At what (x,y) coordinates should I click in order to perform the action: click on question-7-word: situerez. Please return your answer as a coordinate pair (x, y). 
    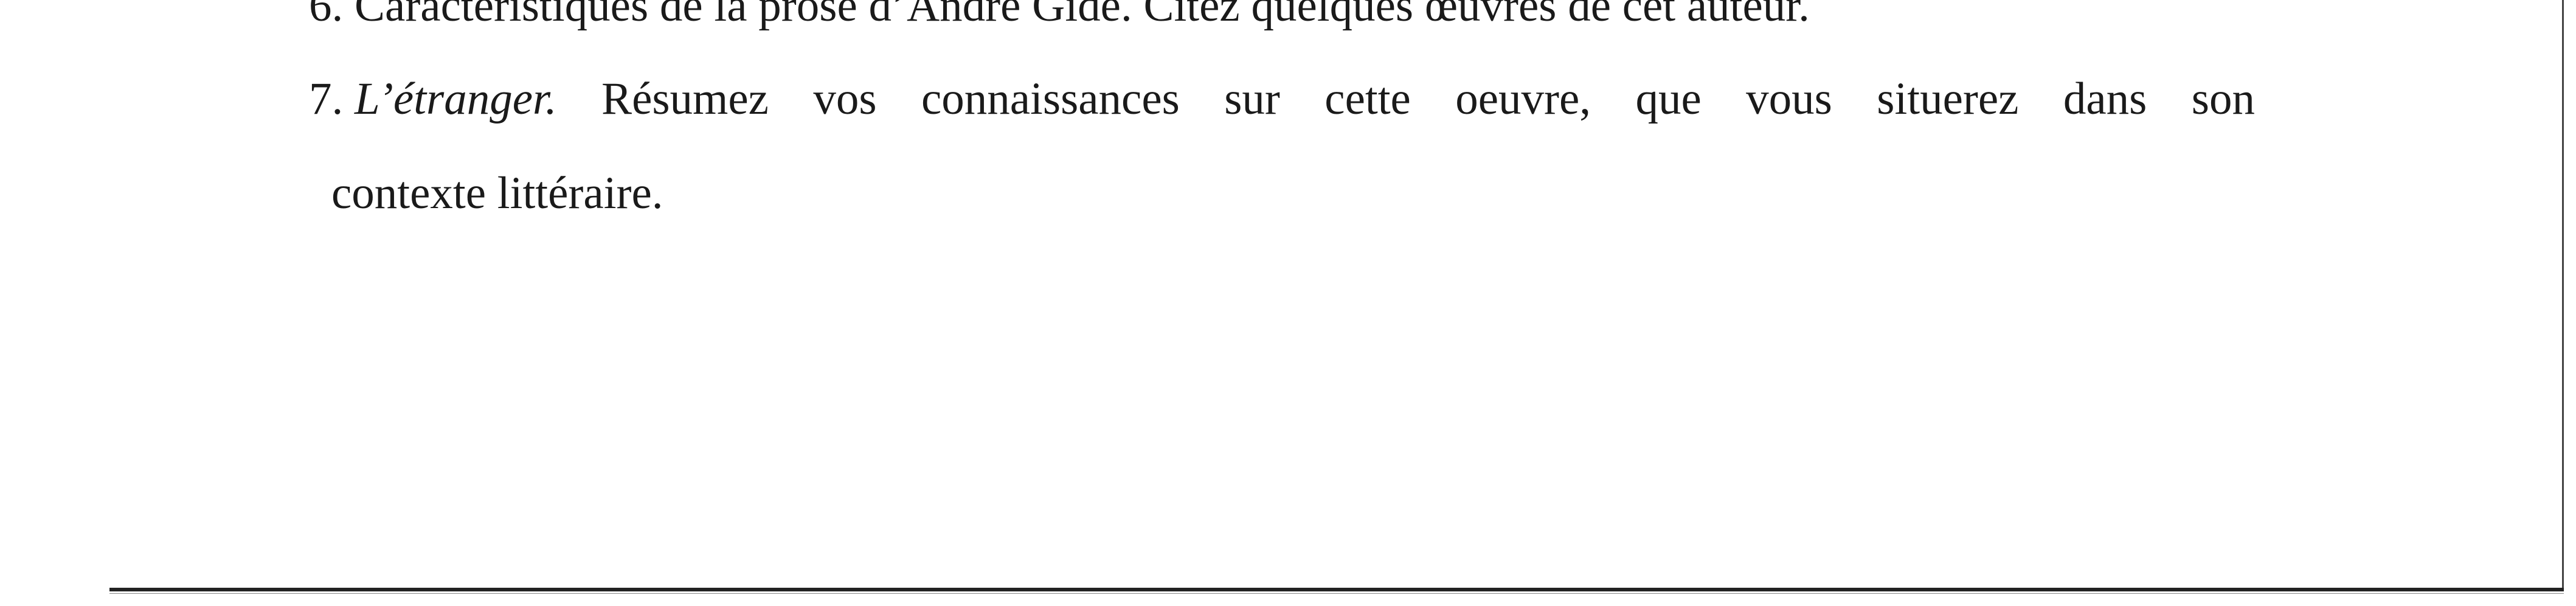
    Looking at the image, I should click on (1948, 99).